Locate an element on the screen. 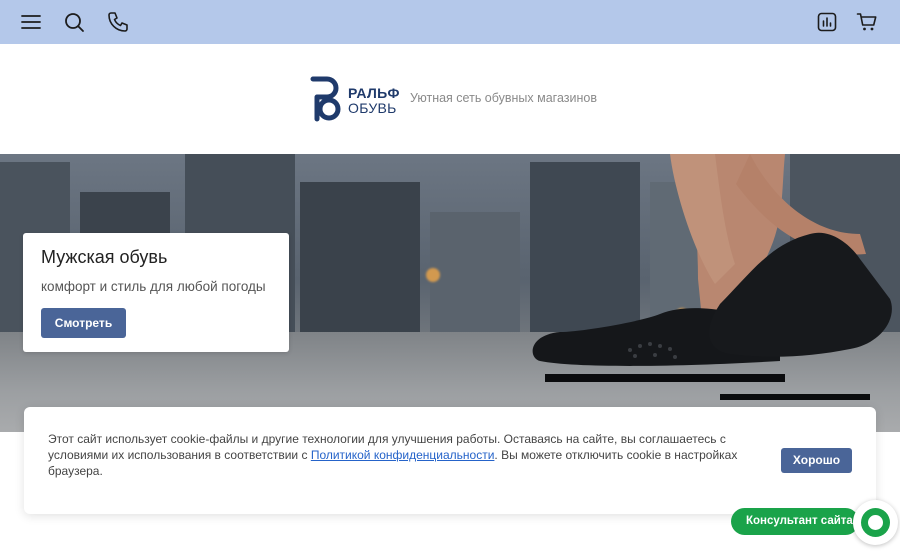  search-icon is located at coordinates (74, 22).